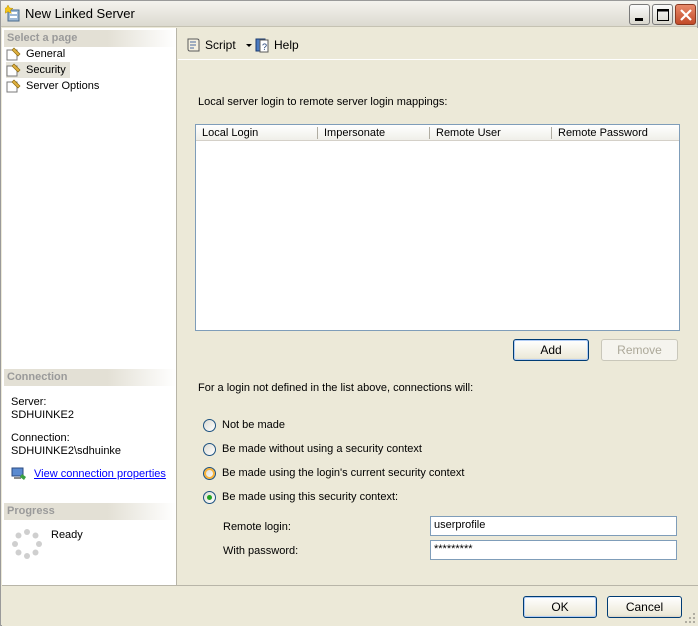 Image resolution: width=698 pixels, height=626 pixels. I want to click on radio-label: Not be made, so click(253, 425).